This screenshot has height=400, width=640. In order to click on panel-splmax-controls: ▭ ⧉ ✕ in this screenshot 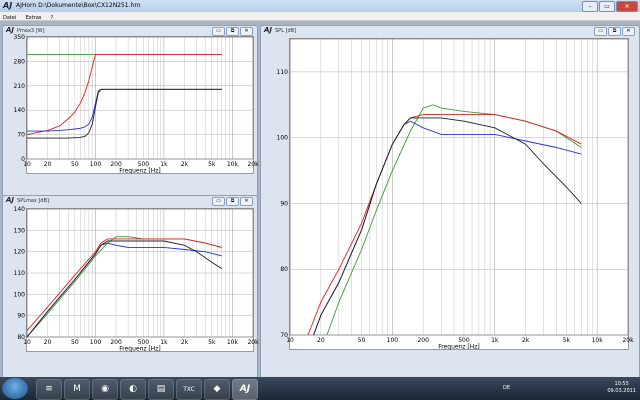, I will do `click(232, 201)`.